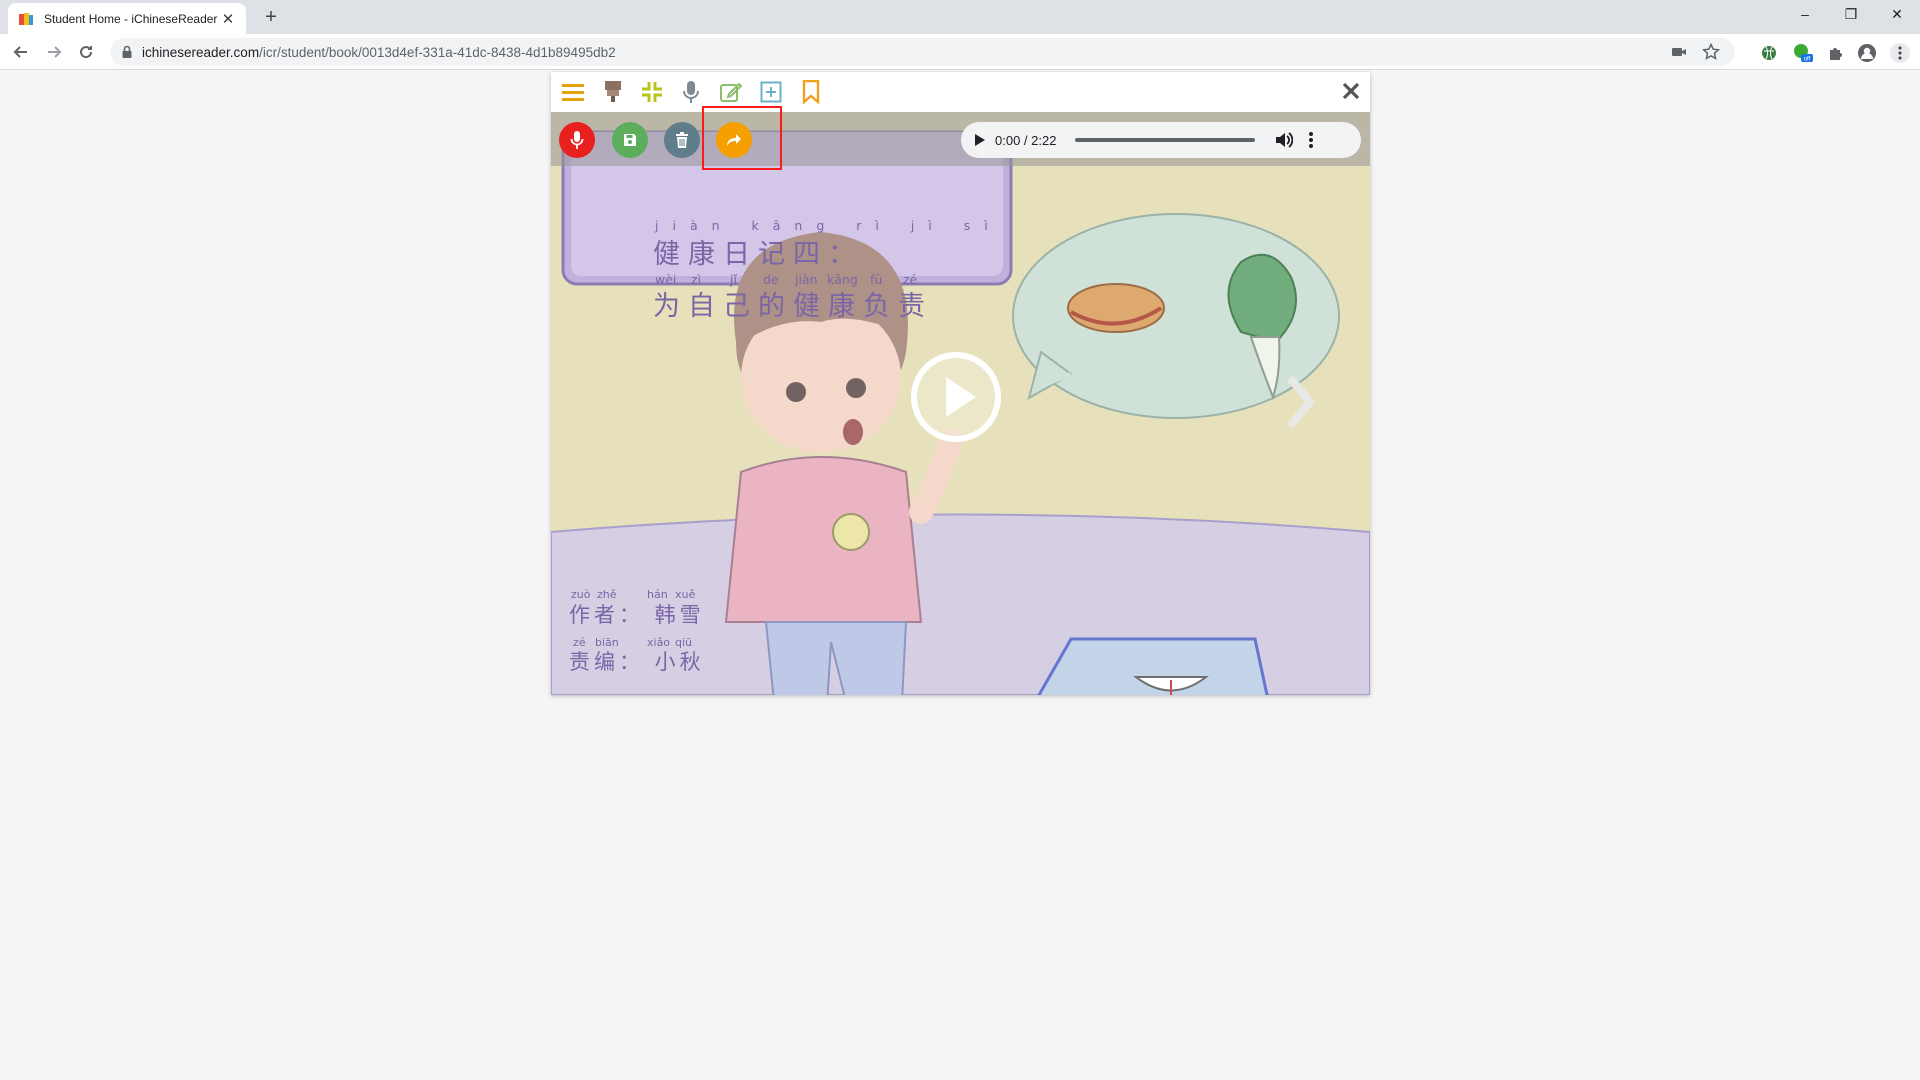 The image size is (1920, 1080). I want to click on audio-play-icon, so click(979, 140).